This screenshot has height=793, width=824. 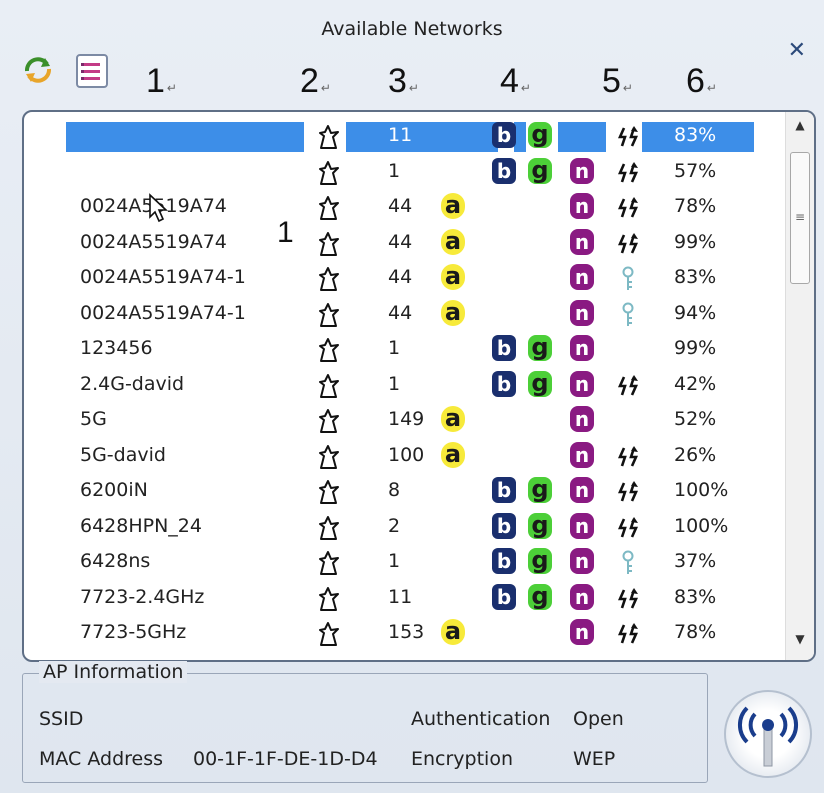 I want to click on network-row: 2.4G-david 1 b g n 42%, so click(x=404, y=385).